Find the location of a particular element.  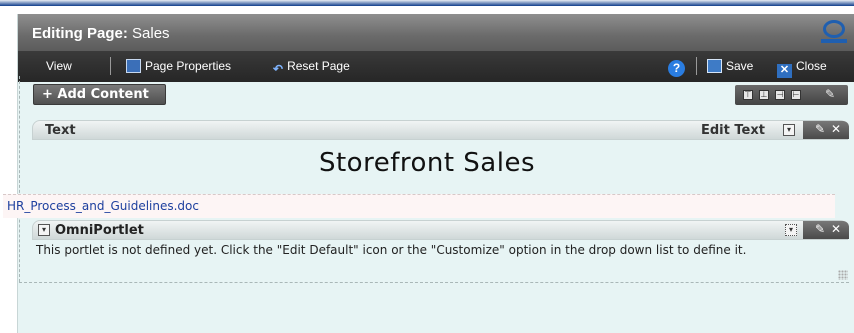

omniportlet-title: OmniPortlet is located at coordinates (99, 230).